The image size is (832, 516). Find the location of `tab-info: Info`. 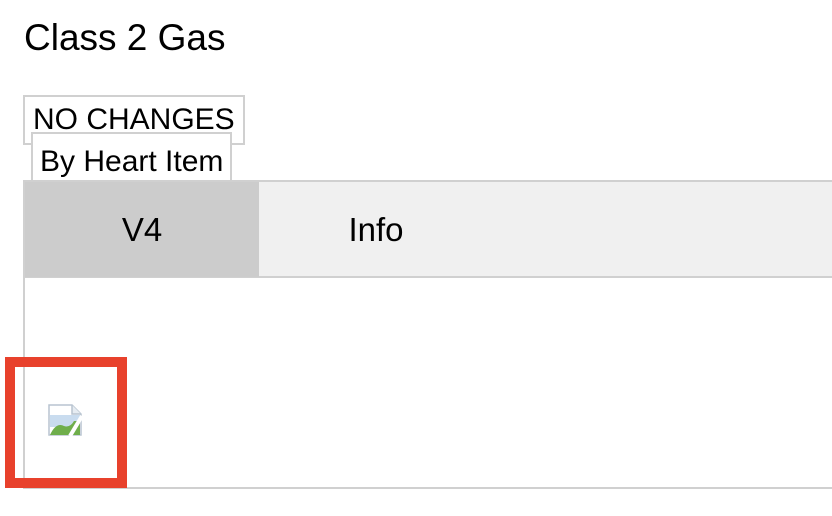

tab-info: Info is located at coordinates (376, 230).